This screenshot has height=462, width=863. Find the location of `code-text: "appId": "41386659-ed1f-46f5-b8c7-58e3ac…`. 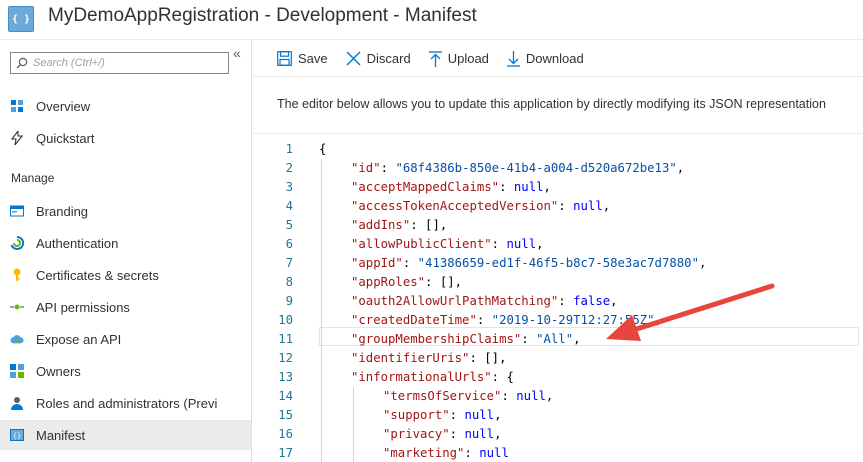

code-text: "appId": "41386659-ed1f-46f5-b8c7-58e3ac… is located at coordinates (528, 263).